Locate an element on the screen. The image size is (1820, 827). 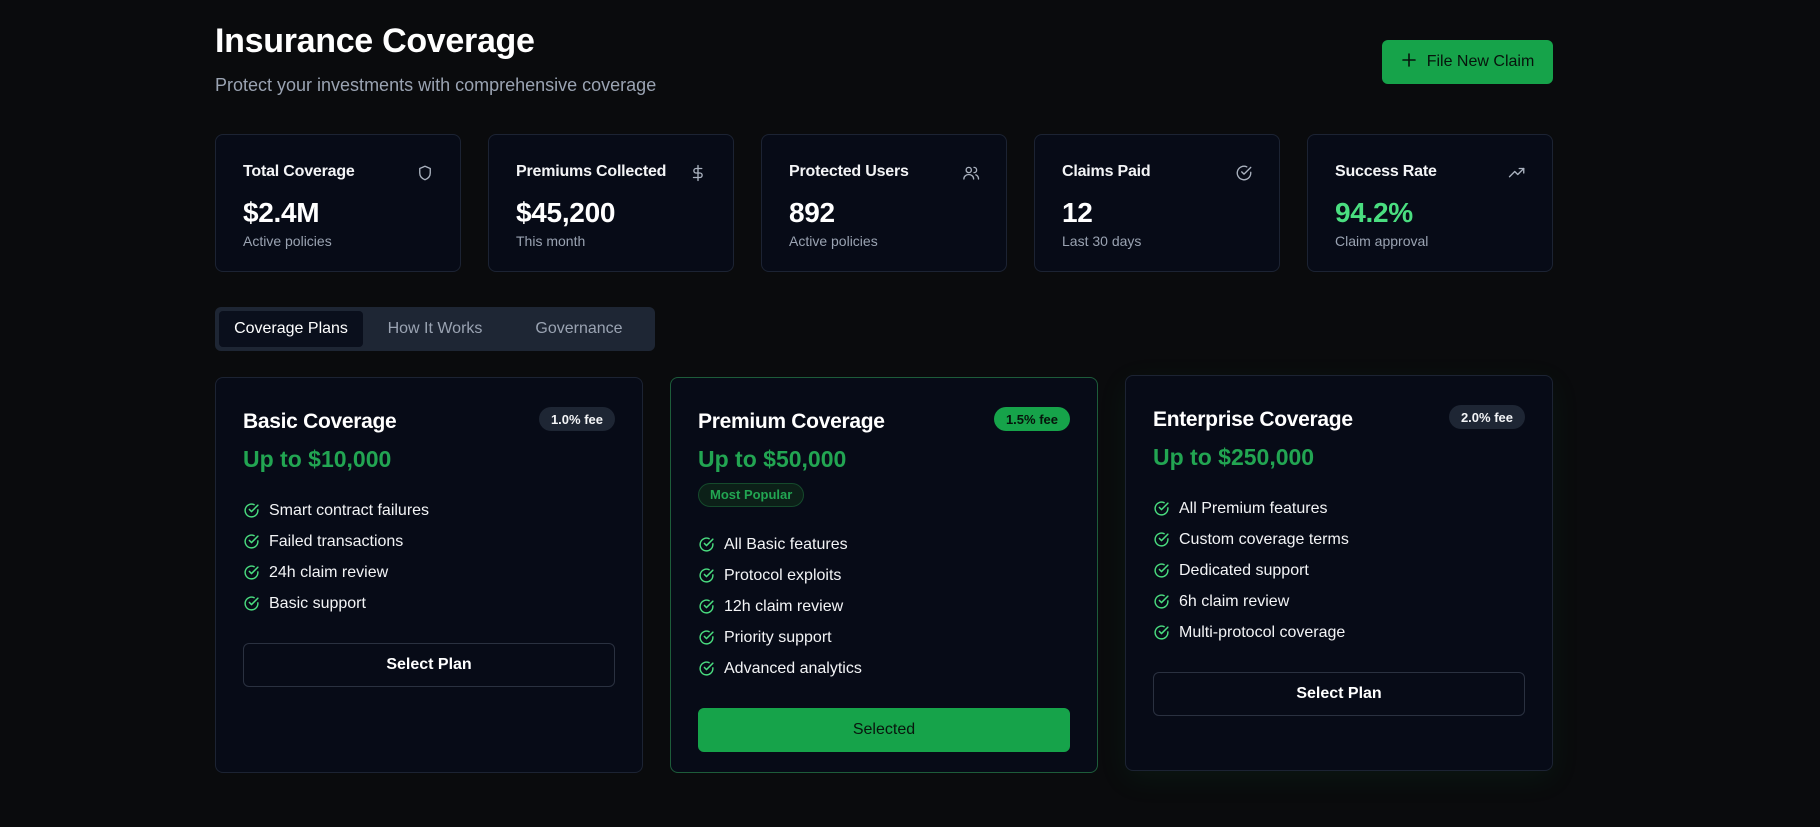
feature-item: Dedicated support is located at coordinates (1339, 570).